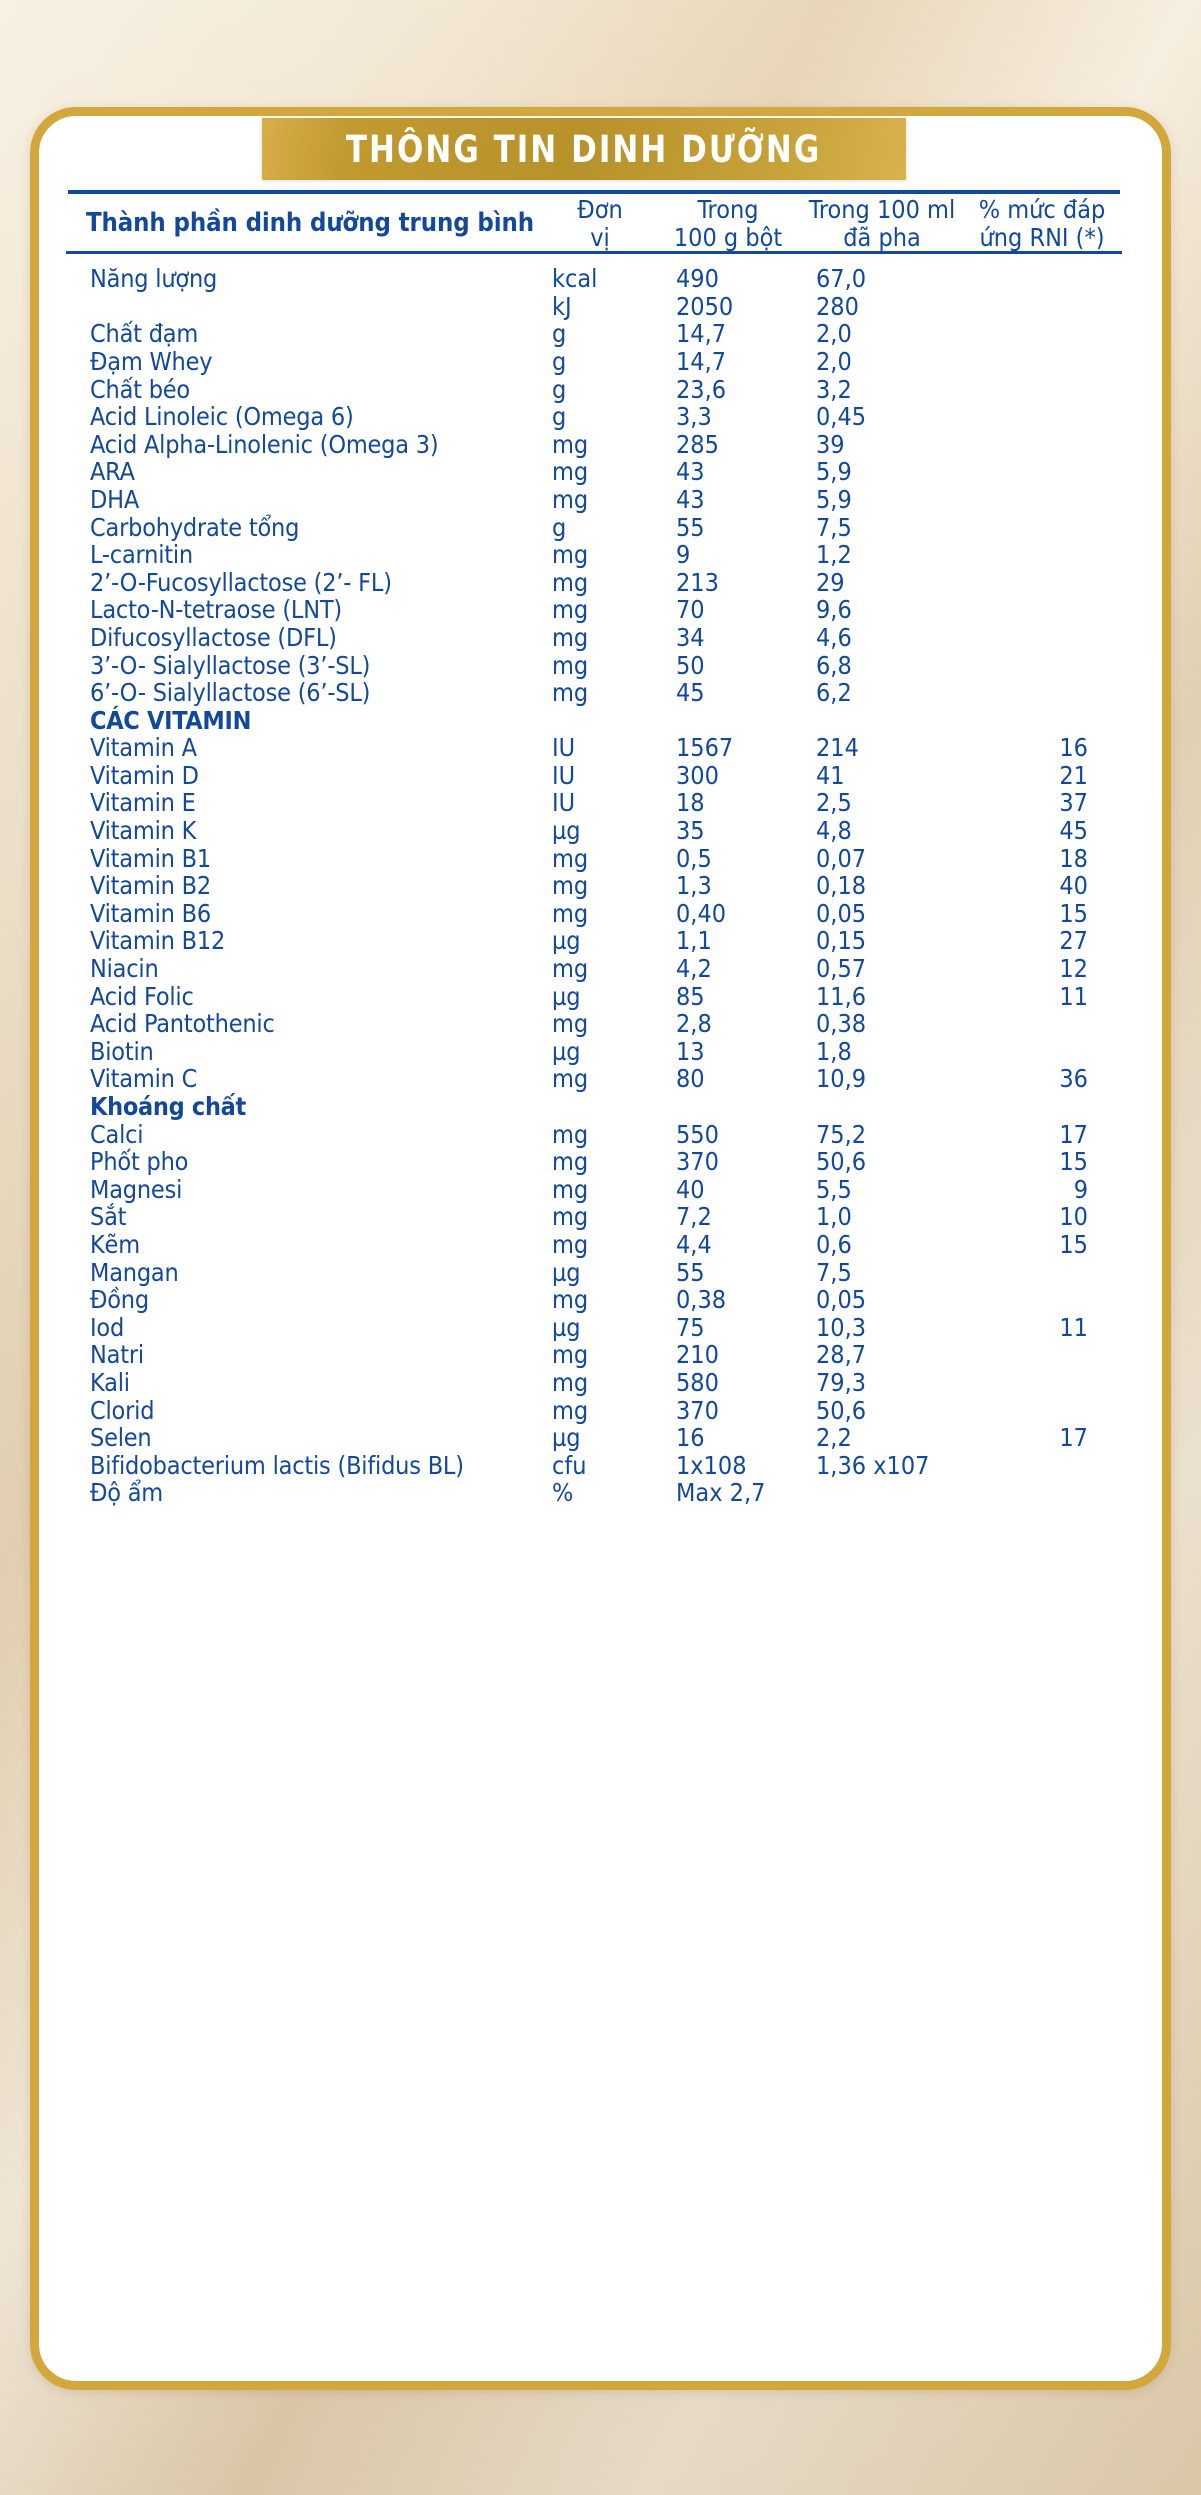 This screenshot has width=1201, height=2495. What do you see at coordinates (594, 1272) in the screenshot?
I see `table-row: Mangan µg 55 7,5` at bounding box center [594, 1272].